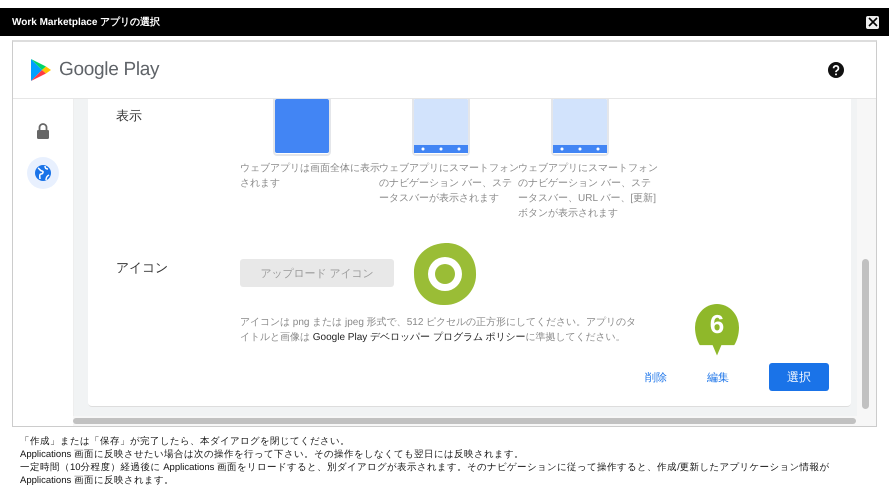 Image resolution: width=889 pixels, height=500 pixels. I want to click on instruction-text: Applications 画面に反映させたい場合は次の操作を行って下さい。その操作をしなくても翌日には反映されます。, so click(272, 454).